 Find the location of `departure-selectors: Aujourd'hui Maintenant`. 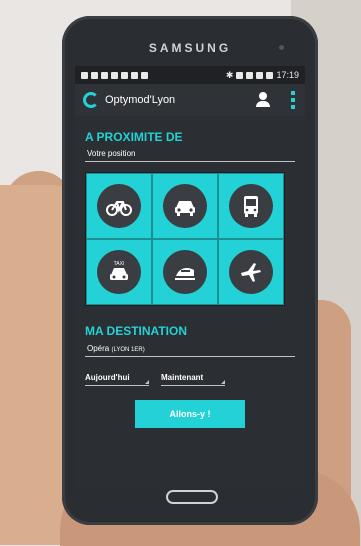

departure-selectors: Aujourd'hui Maintenant is located at coordinates (190, 379).